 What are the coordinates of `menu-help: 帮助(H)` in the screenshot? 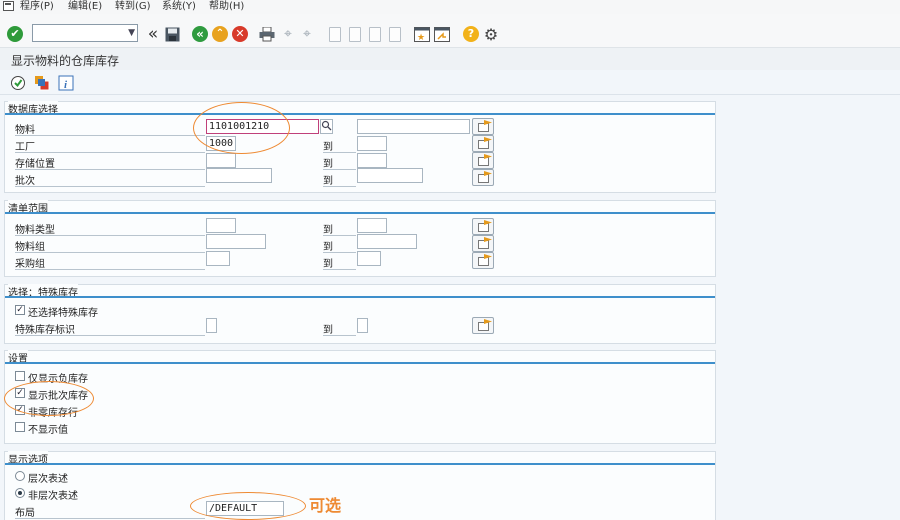 It's located at (226, 6).